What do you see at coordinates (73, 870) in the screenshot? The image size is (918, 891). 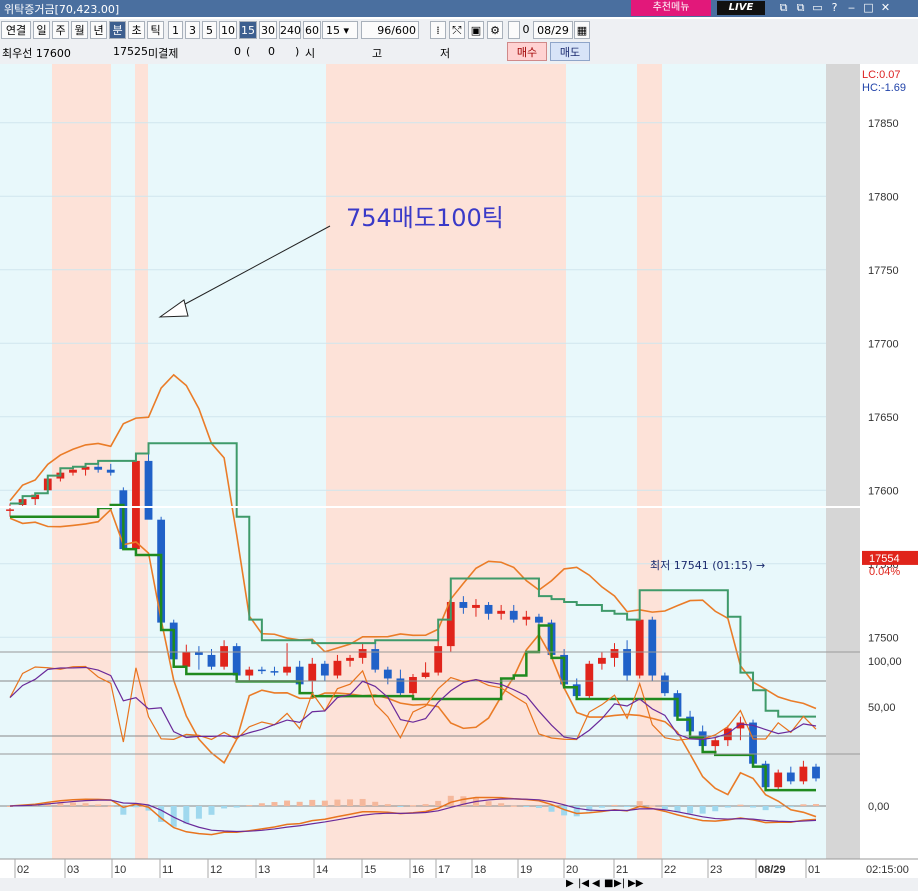 I see `time-tick-label: 03` at bounding box center [73, 870].